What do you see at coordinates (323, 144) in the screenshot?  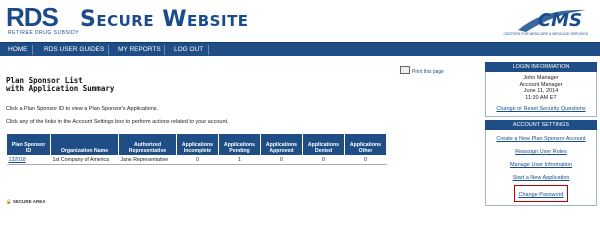 I see `col-applications-denied: Applications Denied` at bounding box center [323, 144].